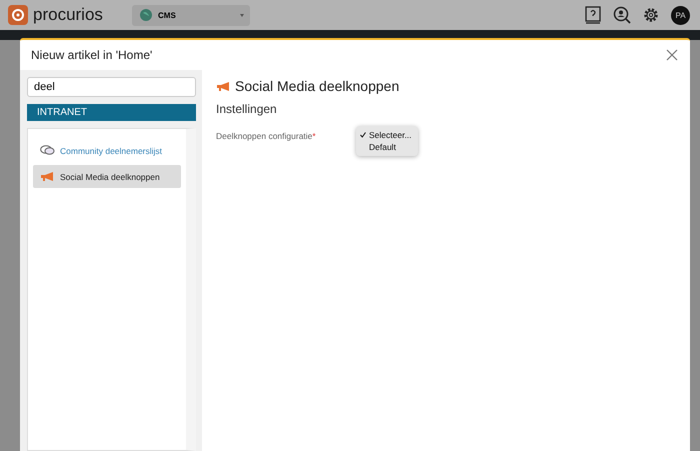  I want to click on search-field: deel, so click(111, 87).